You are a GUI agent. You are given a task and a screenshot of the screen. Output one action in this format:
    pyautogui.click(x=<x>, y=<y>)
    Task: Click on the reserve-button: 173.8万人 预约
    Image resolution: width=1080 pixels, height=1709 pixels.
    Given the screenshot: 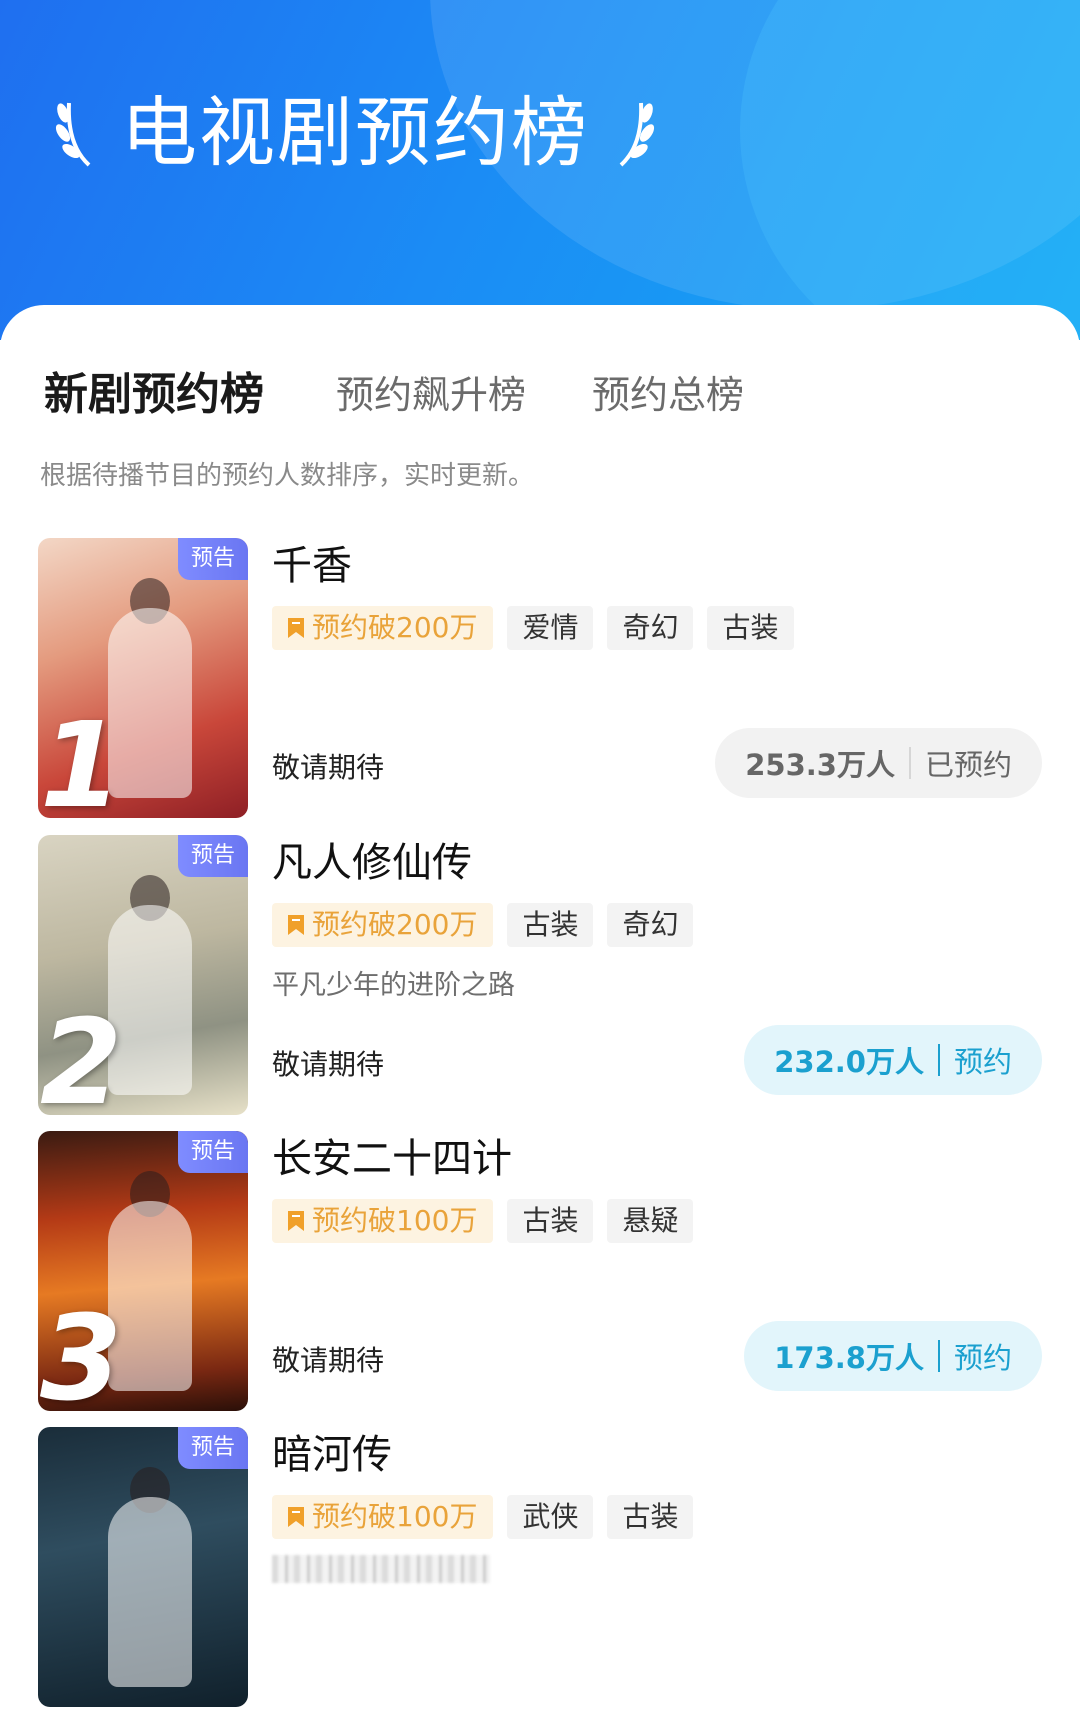 What is the action you would take?
    pyautogui.click(x=893, y=1356)
    